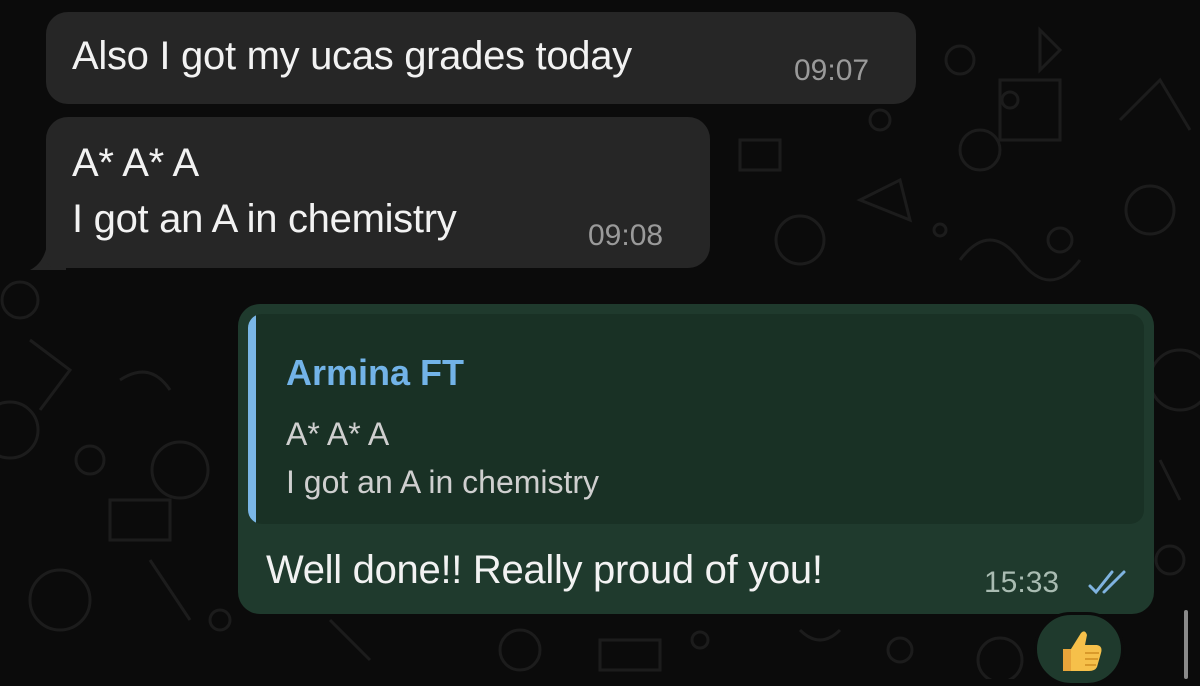 This screenshot has height=686, width=1200. I want to click on incoming-message: Also I got my ucas grades today 09:07, so click(481, 58).